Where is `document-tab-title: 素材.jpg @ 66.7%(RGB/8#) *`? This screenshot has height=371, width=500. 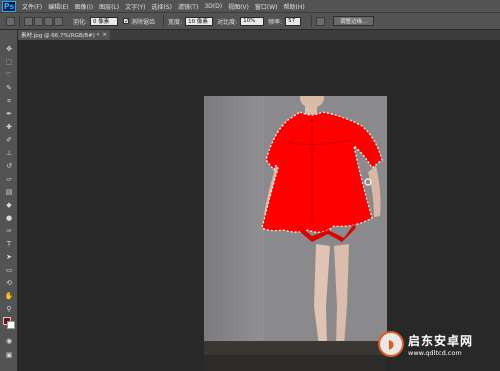
document-tab-title: 素材.jpg @ 66.7%(RGB/8#) * is located at coordinates (60, 36).